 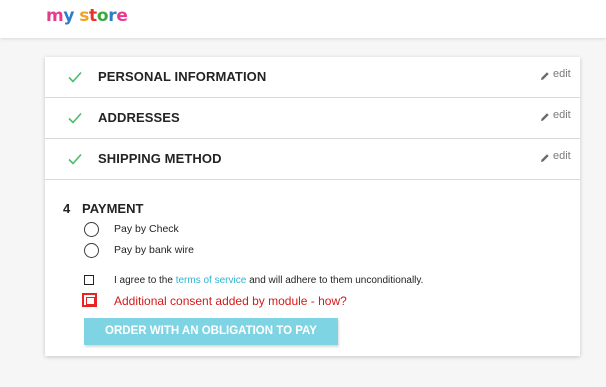 What do you see at coordinates (84, 16) in the screenshot?
I see `logo-letter: s` at bounding box center [84, 16].